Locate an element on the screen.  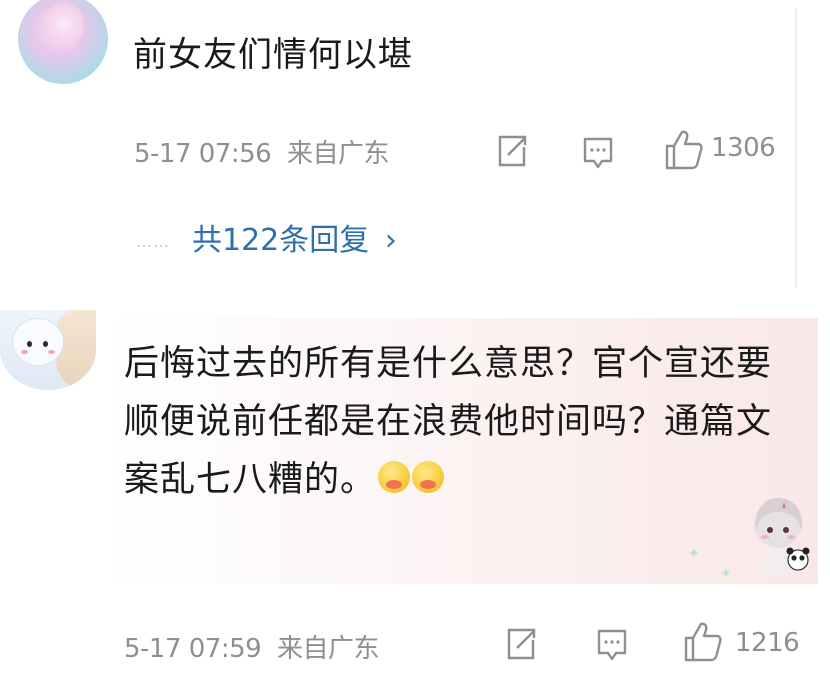
comment-time: 5-17 07:56 is located at coordinates (203, 154).